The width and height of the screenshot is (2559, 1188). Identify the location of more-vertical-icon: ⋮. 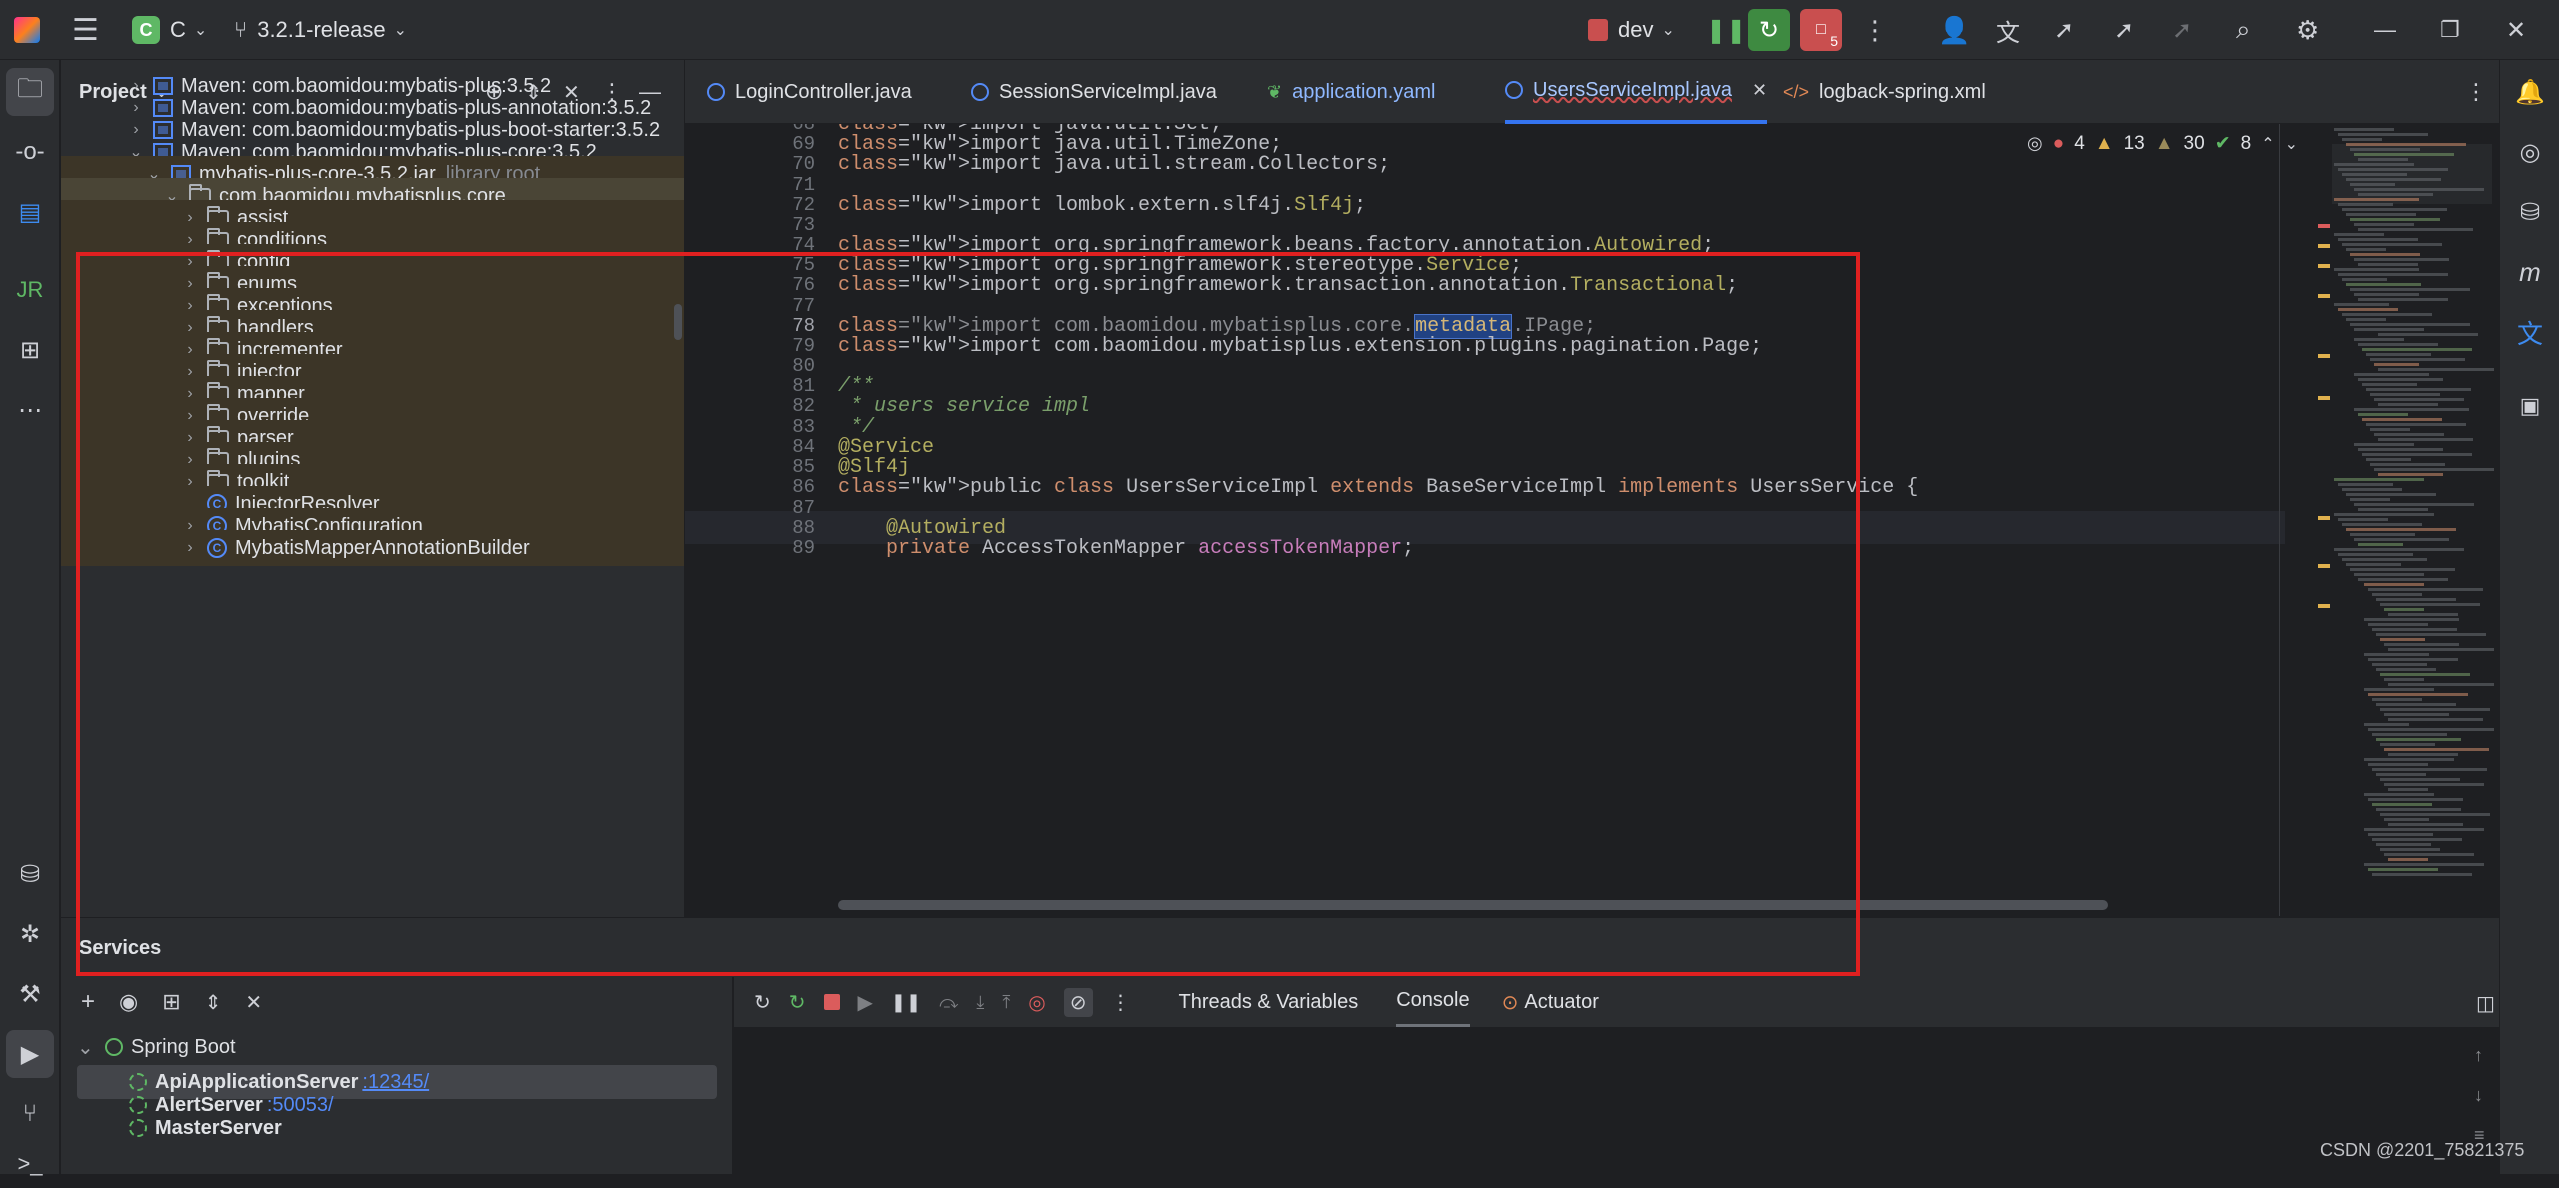
(1121, 1002).